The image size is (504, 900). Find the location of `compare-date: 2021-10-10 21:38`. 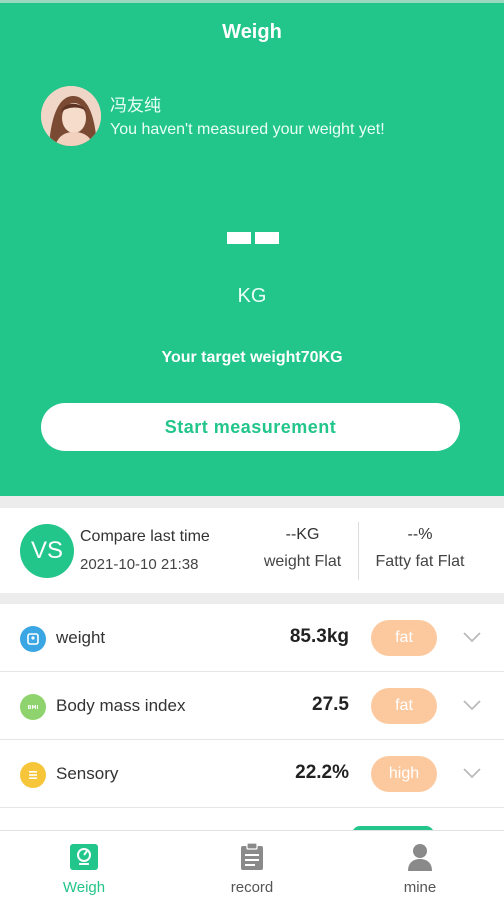

compare-date: 2021-10-10 21:38 is located at coordinates (139, 564).